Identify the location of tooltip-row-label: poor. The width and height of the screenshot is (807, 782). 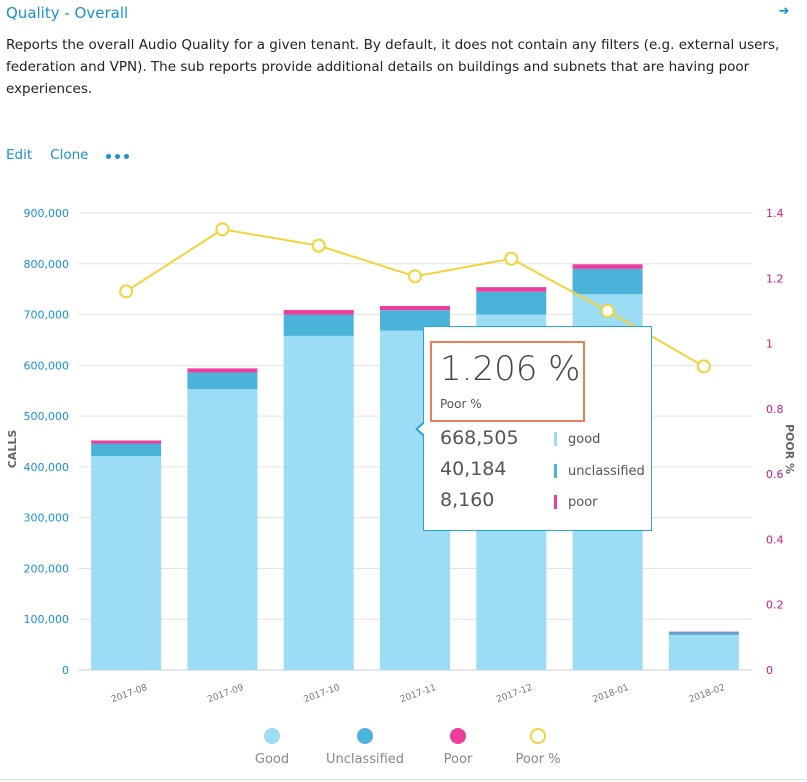
(583, 502).